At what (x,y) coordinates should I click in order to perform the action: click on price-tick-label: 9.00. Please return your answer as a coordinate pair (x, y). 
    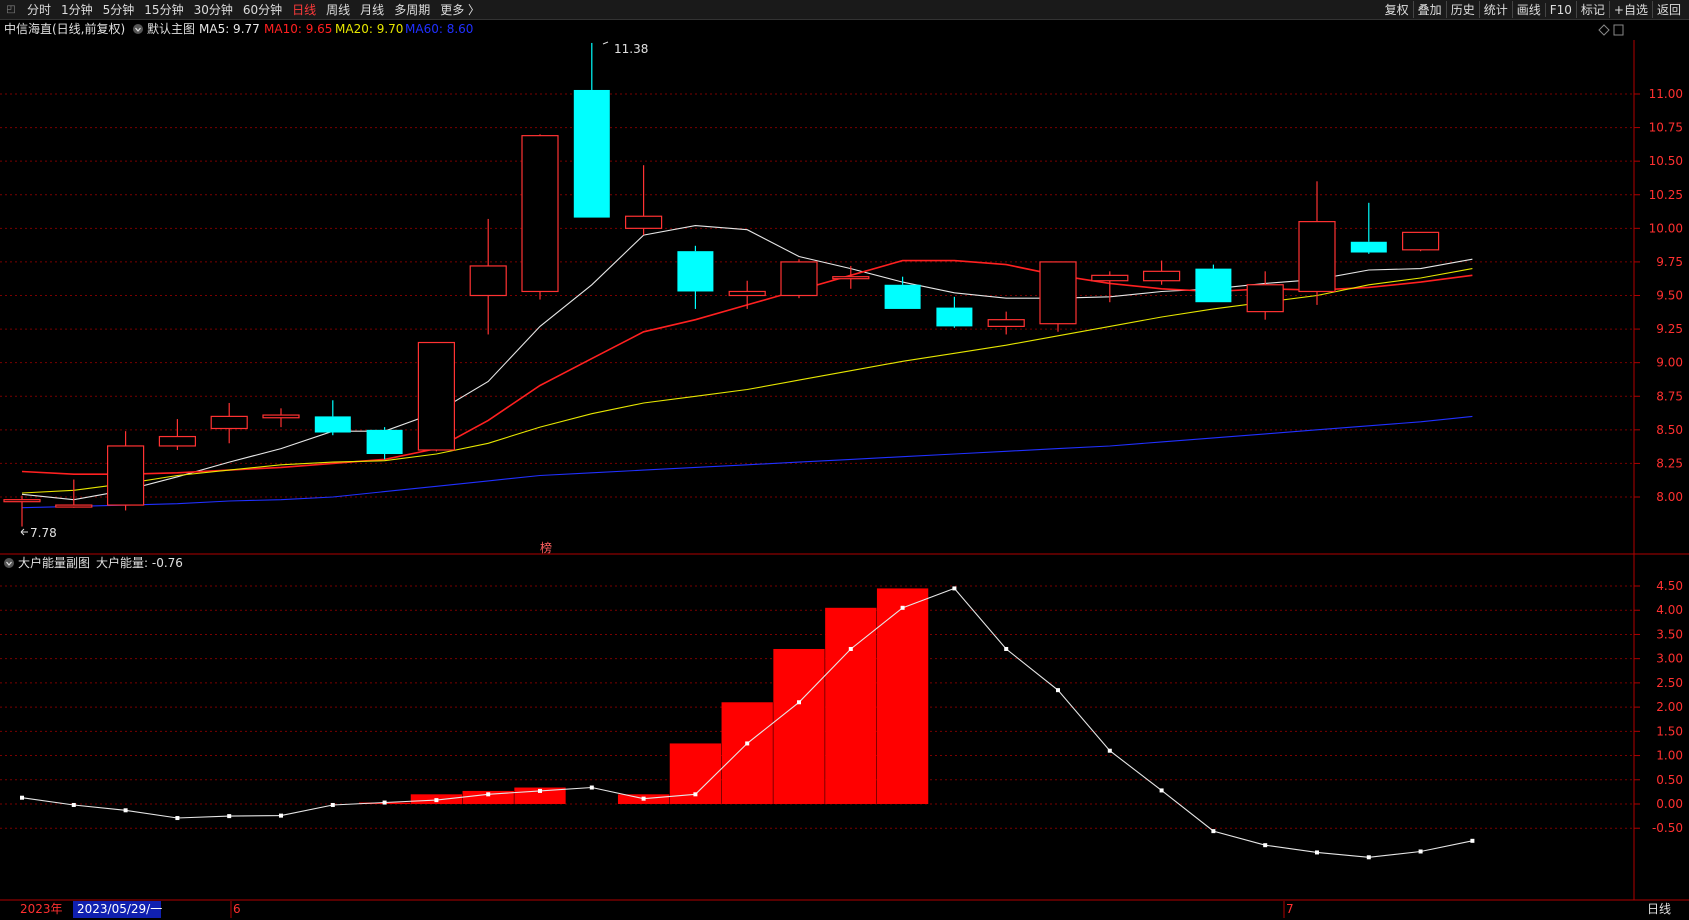
    Looking at the image, I should click on (1669, 363).